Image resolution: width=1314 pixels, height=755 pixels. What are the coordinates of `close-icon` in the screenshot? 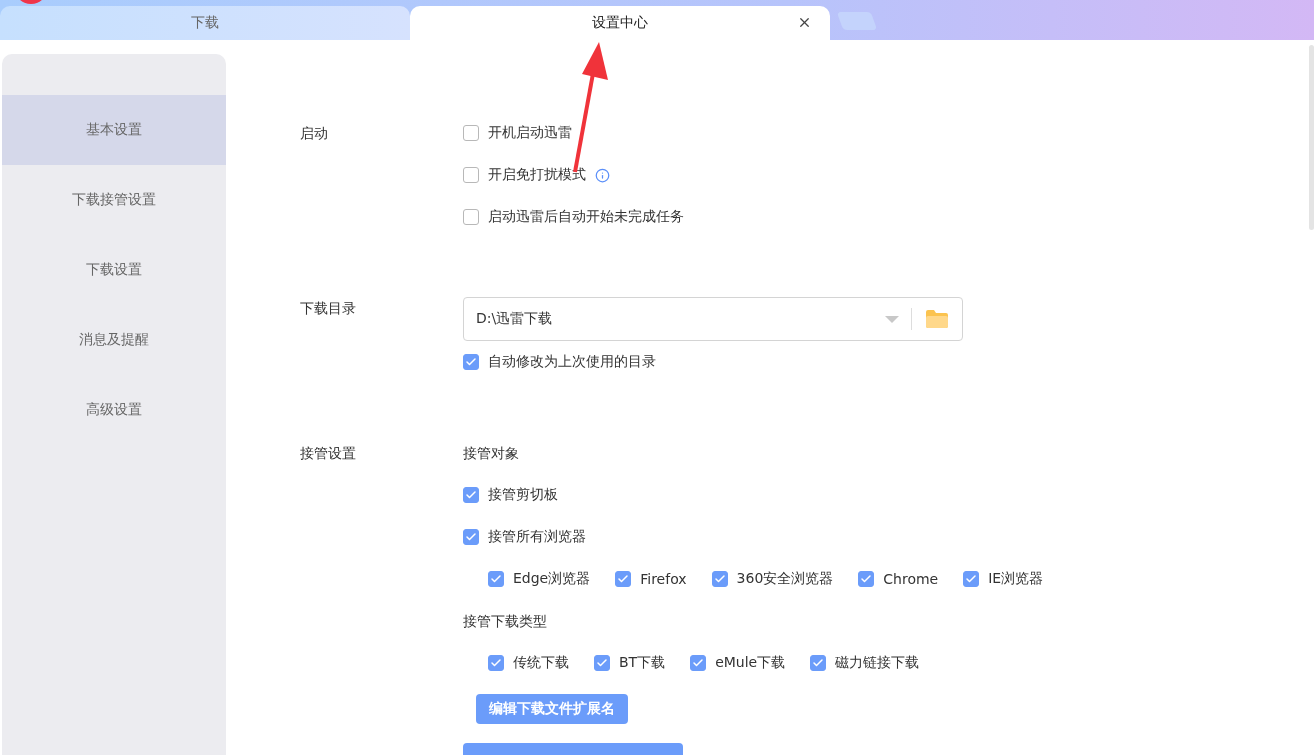 It's located at (804, 22).